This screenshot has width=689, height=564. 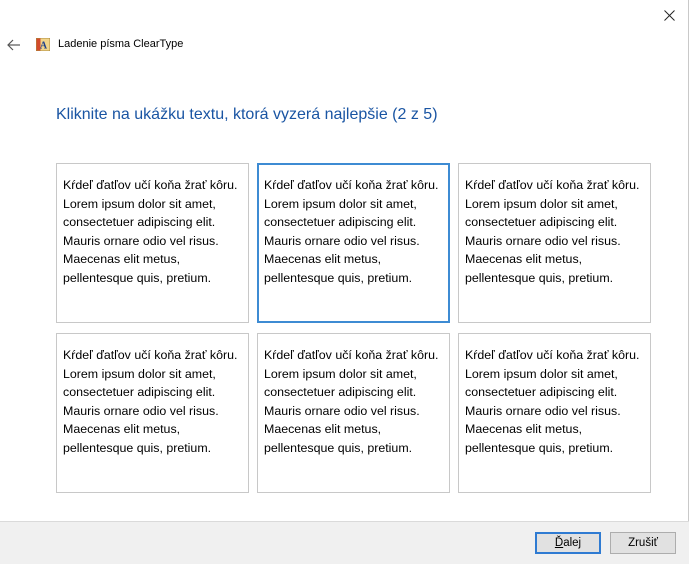 I want to click on close-button, so click(x=669, y=15).